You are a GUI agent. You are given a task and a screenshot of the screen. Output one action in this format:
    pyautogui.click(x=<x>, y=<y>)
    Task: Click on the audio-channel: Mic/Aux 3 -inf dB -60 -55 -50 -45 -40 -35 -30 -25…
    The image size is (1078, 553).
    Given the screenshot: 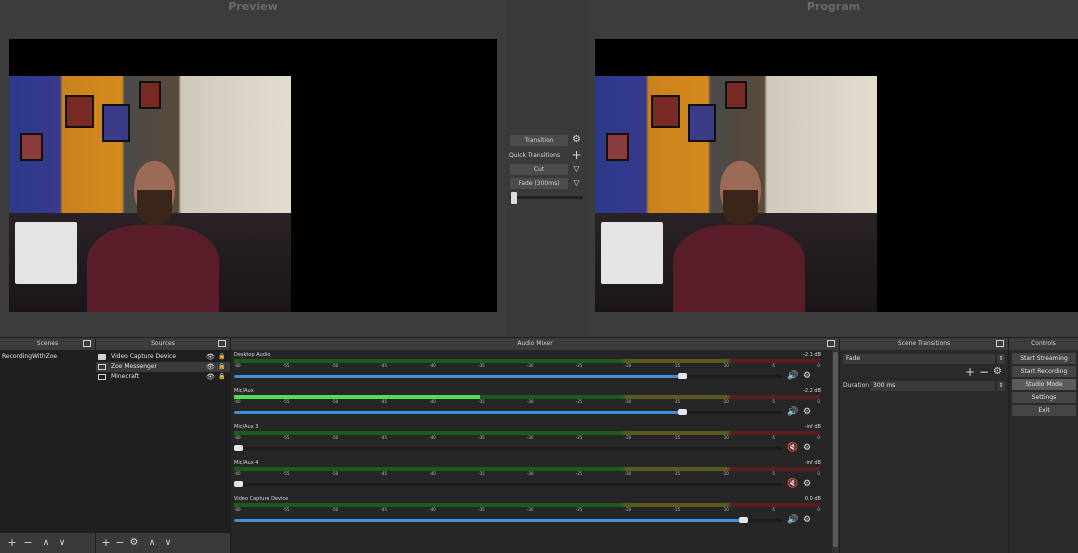 What is the action you would take?
    pyautogui.click(x=528, y=441)
    